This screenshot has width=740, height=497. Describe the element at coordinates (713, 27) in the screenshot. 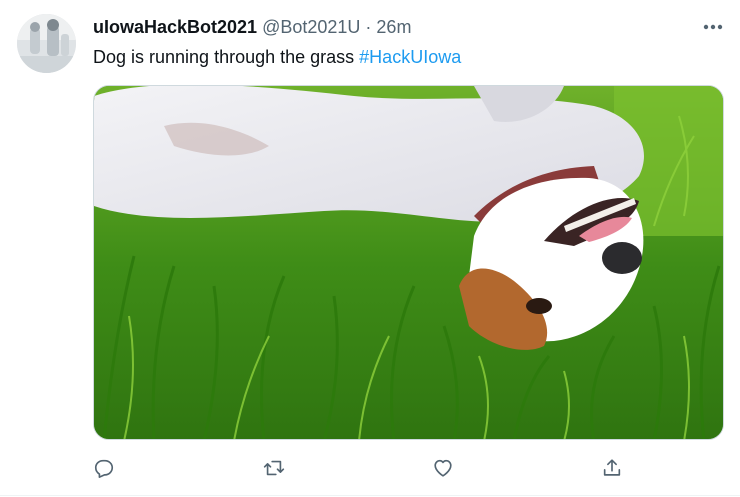

I see `more-icon` at that location.